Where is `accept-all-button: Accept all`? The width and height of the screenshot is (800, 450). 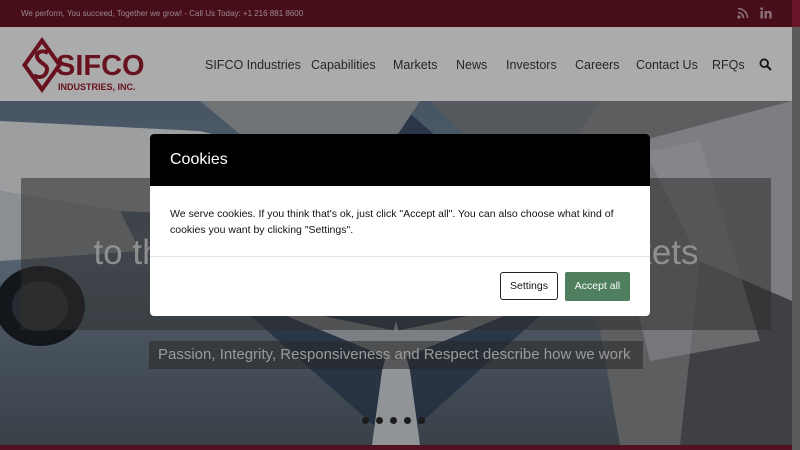
accept-all-button: Accept all is located at coordinates (597, 286).